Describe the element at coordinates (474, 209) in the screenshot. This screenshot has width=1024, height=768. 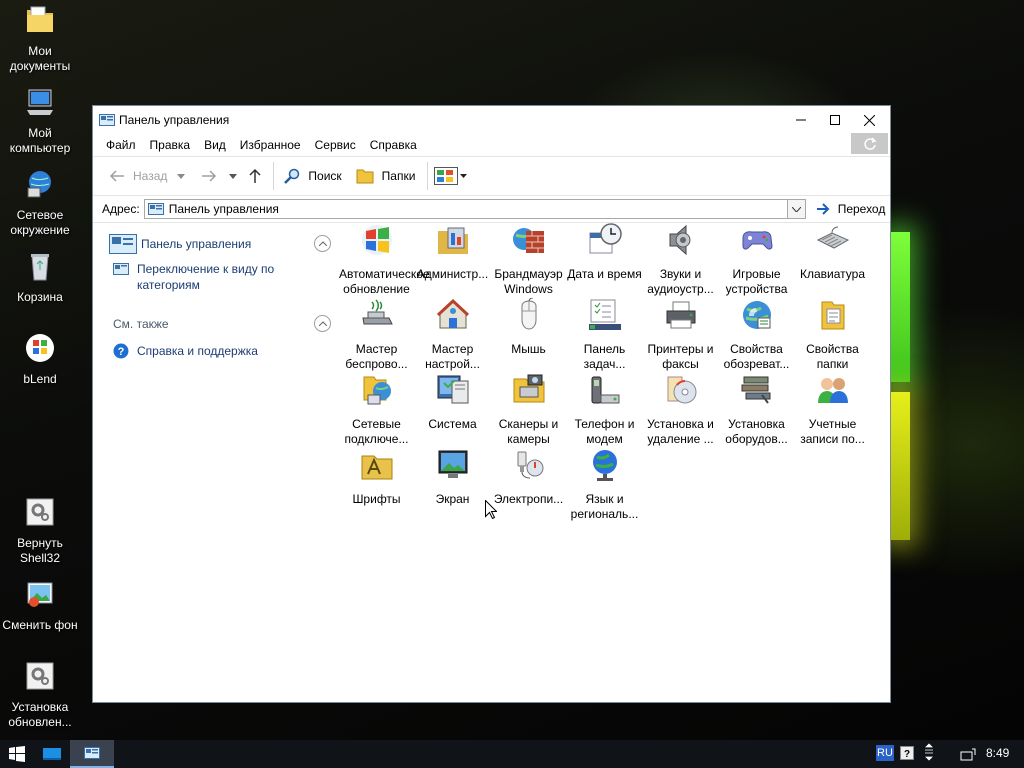
I see `address-field: Панель управления` at that location.